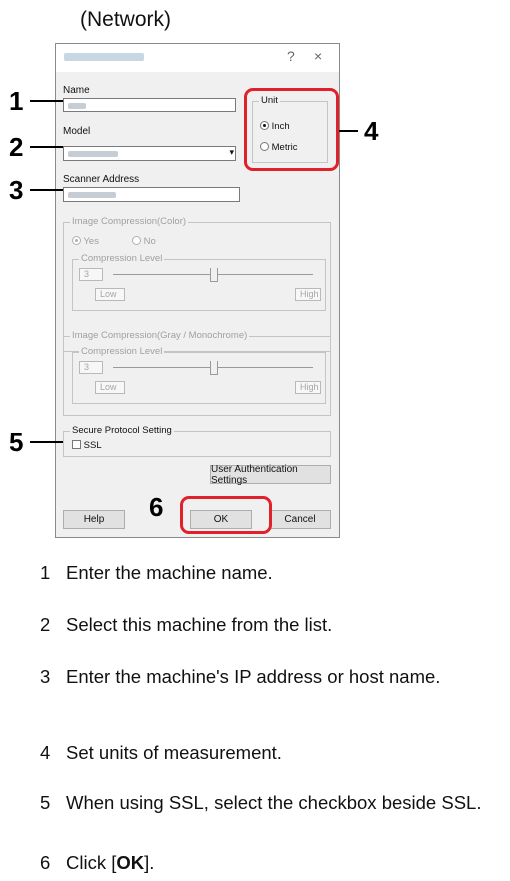  I want to click on image-compression-color-title: Image Compression(Color), so click(129, 221).